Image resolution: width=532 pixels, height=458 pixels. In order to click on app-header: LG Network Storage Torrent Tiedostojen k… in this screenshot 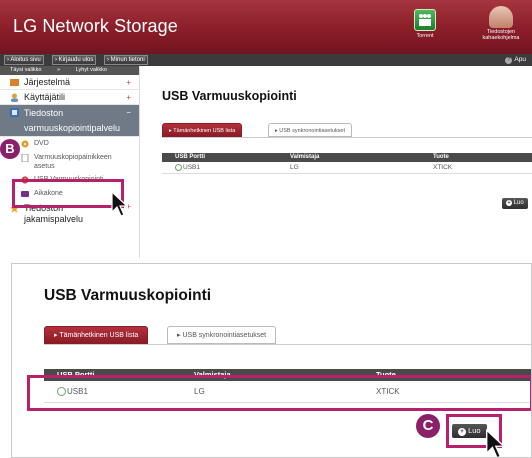, I will do `click(266, 27)`.